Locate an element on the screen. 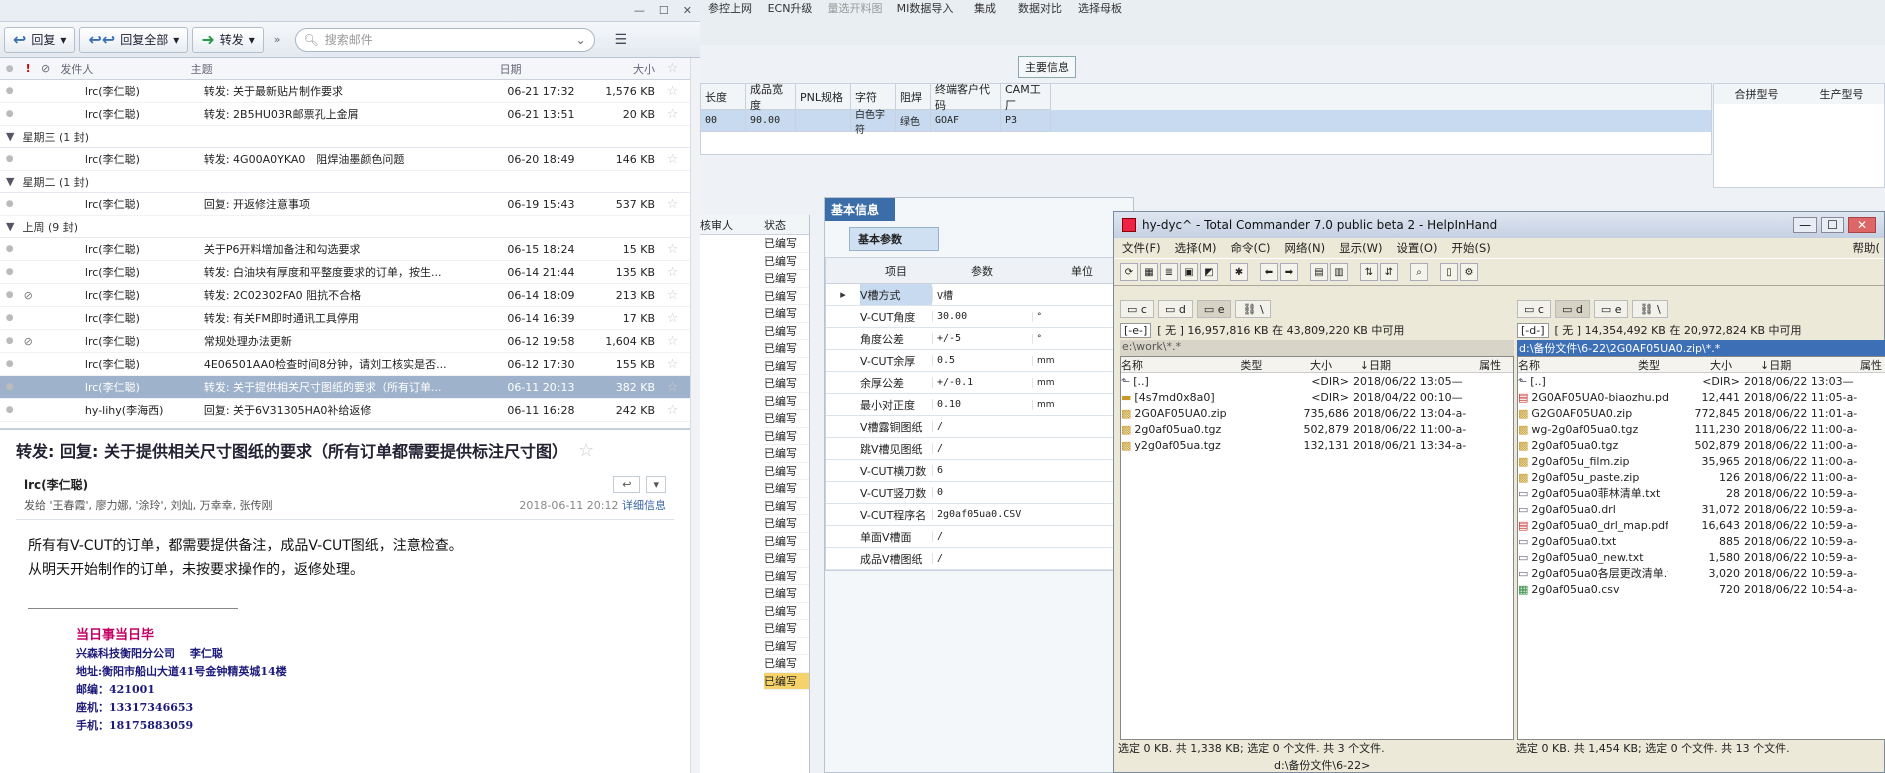 This screenshot has height=773, width=1885. drive-d-button: ▭ d is located at coordinates (1572, 309).